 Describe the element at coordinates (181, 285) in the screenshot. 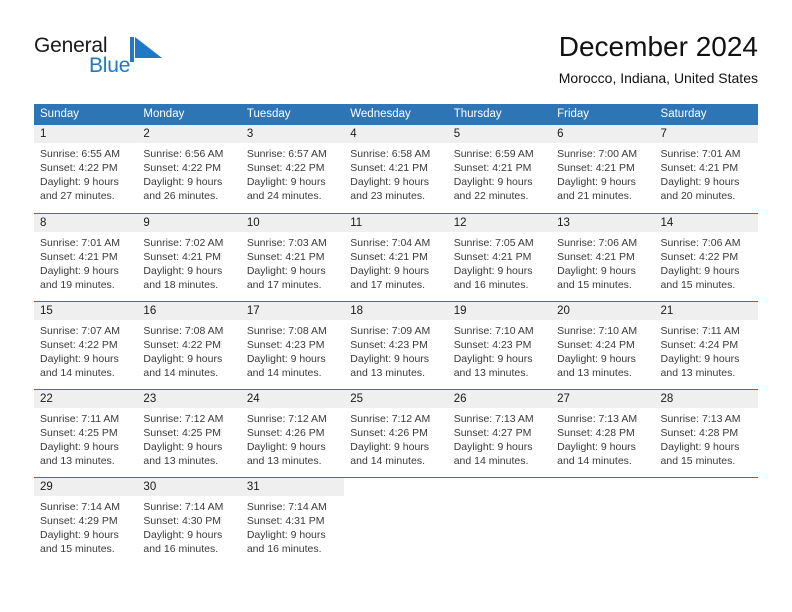

I see `daylight-text-line2: and 18 minutes.` at that location.